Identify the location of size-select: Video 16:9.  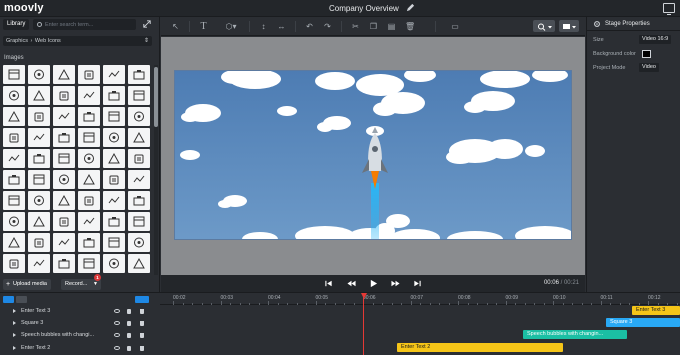
(655, 39).